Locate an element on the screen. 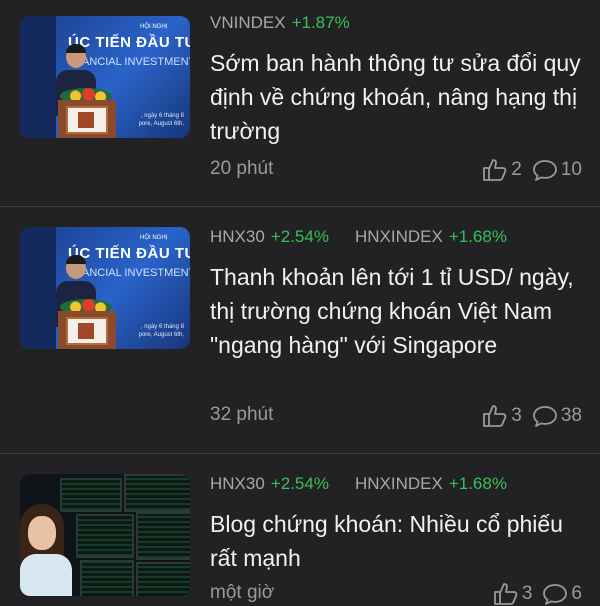 The image size is (600, 606). comment-count: 38 is located at coordinates (571, 415).